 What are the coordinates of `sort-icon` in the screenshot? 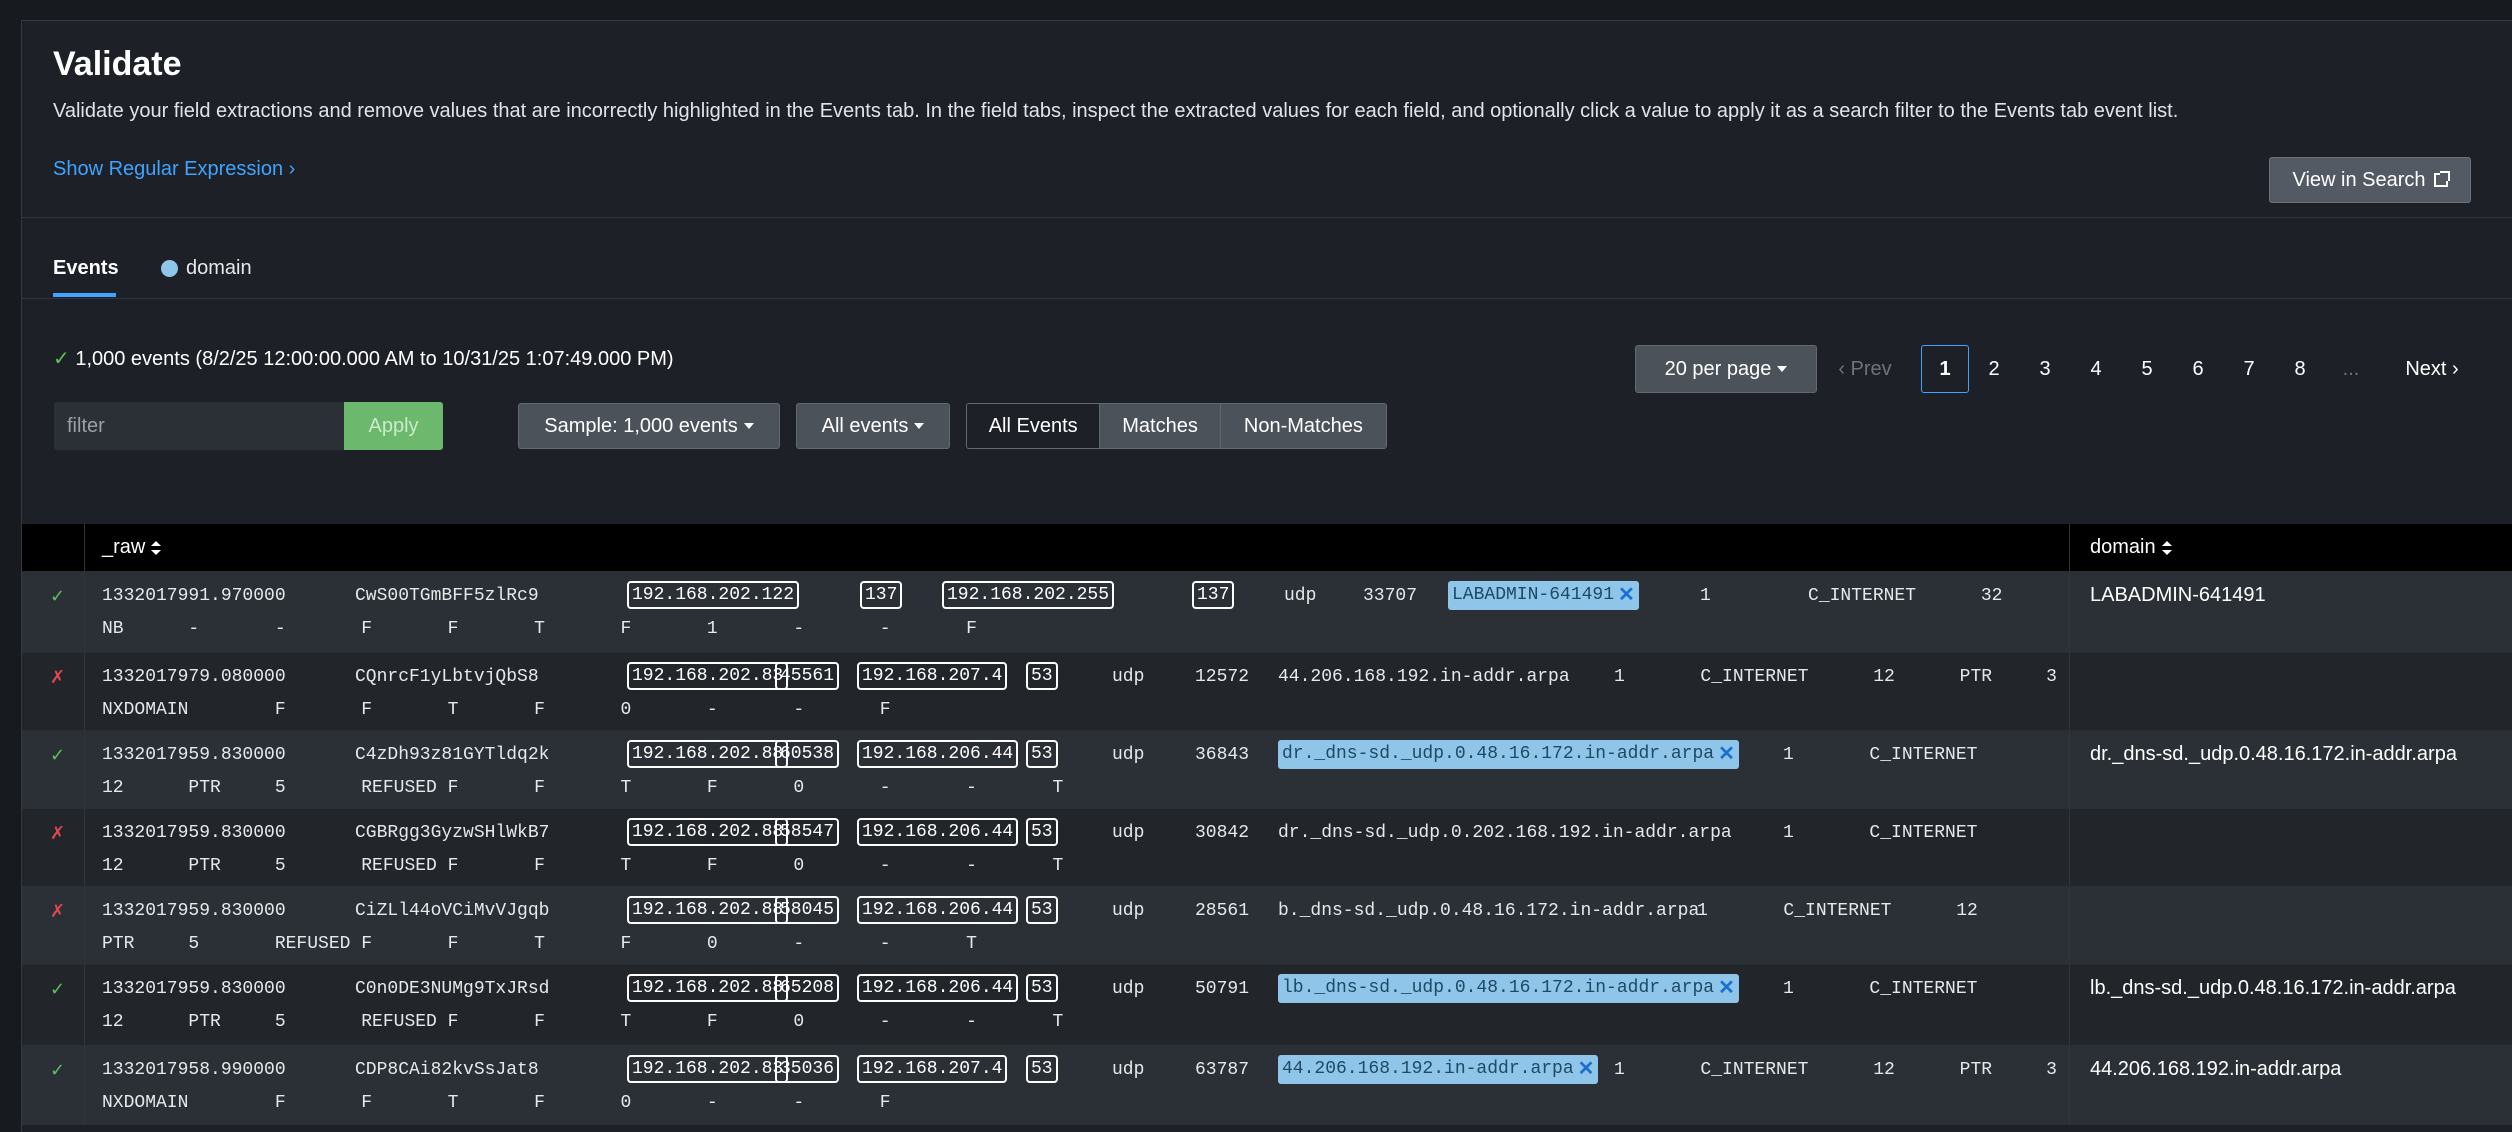 It's located at (2166, 547).